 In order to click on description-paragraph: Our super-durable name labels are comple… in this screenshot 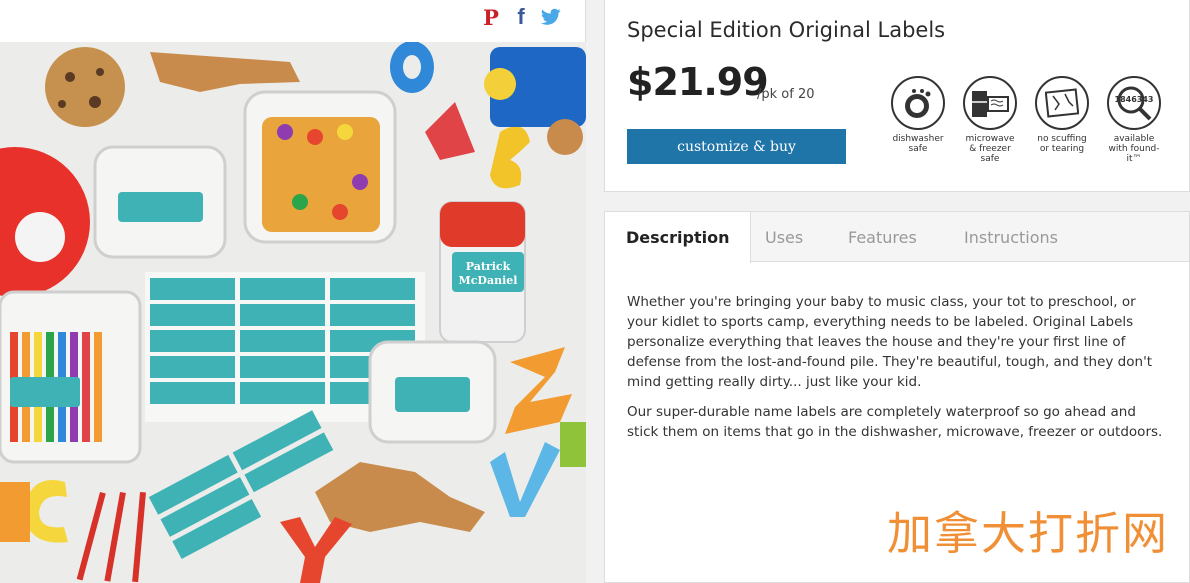, I will do `click(895, 422)`.